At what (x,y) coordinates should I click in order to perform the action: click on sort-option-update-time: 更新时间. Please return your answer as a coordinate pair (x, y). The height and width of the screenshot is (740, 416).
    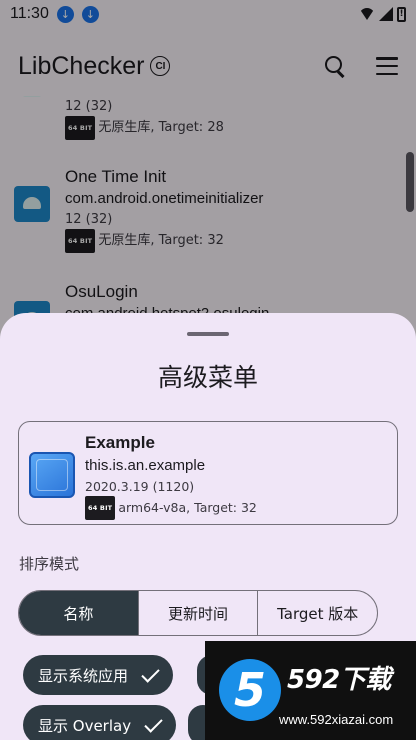
    Looking at the image, I should click on (197, 613).